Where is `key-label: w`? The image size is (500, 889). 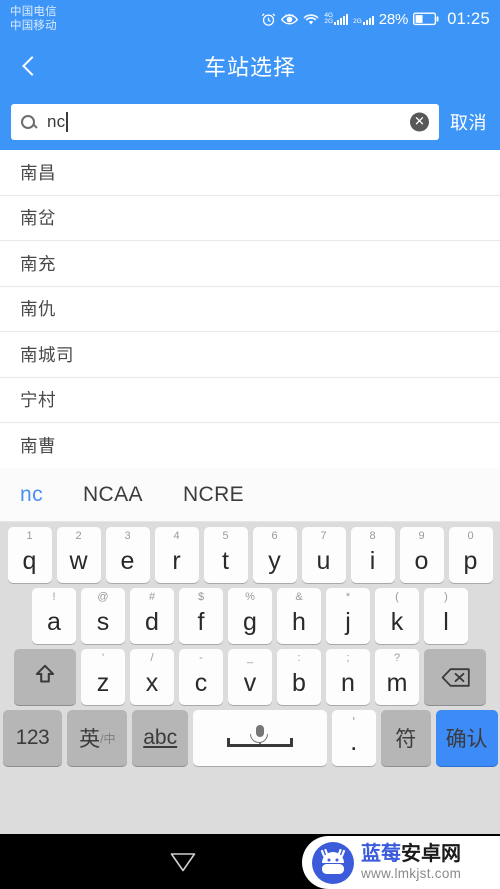
key-label: w is located at coordinates (78, 561).